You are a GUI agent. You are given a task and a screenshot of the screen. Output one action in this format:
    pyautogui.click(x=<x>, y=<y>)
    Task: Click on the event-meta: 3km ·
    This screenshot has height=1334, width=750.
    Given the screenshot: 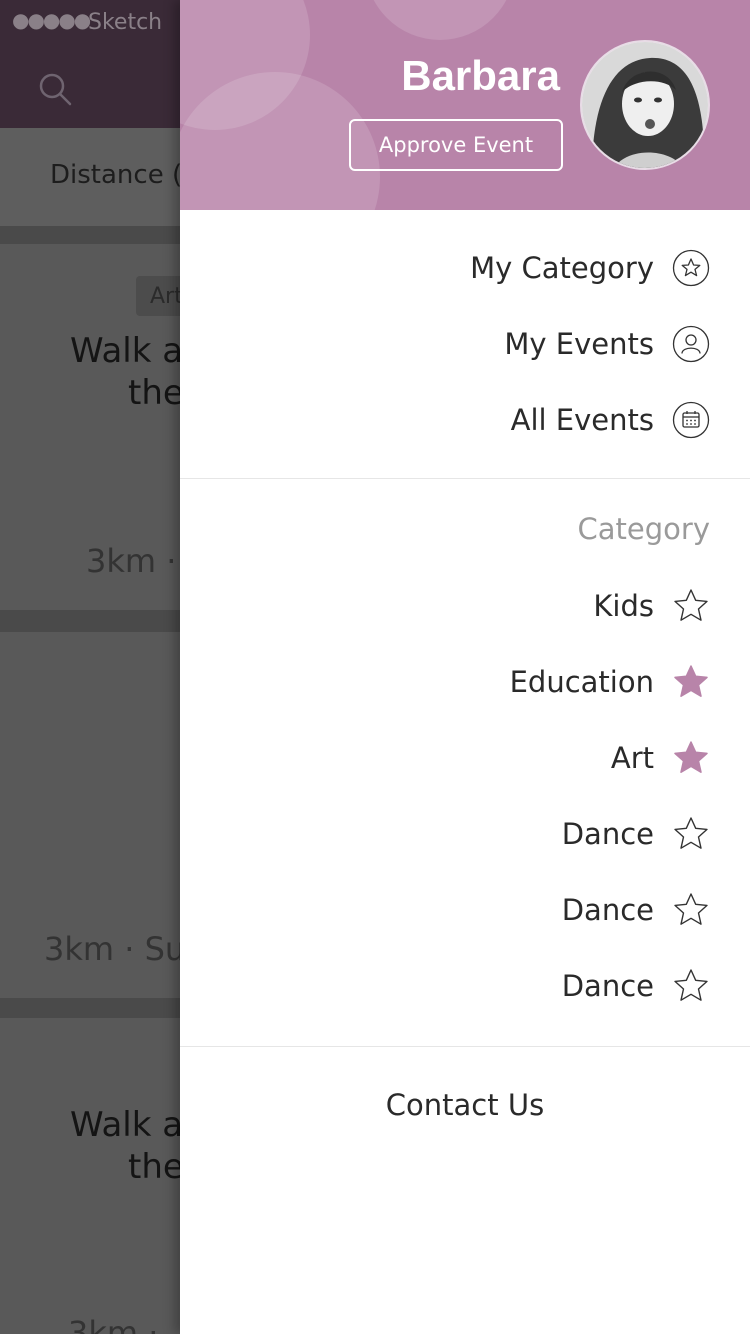 What is the action you would take?
    pyautogui.click(x=113, y=1324)
    